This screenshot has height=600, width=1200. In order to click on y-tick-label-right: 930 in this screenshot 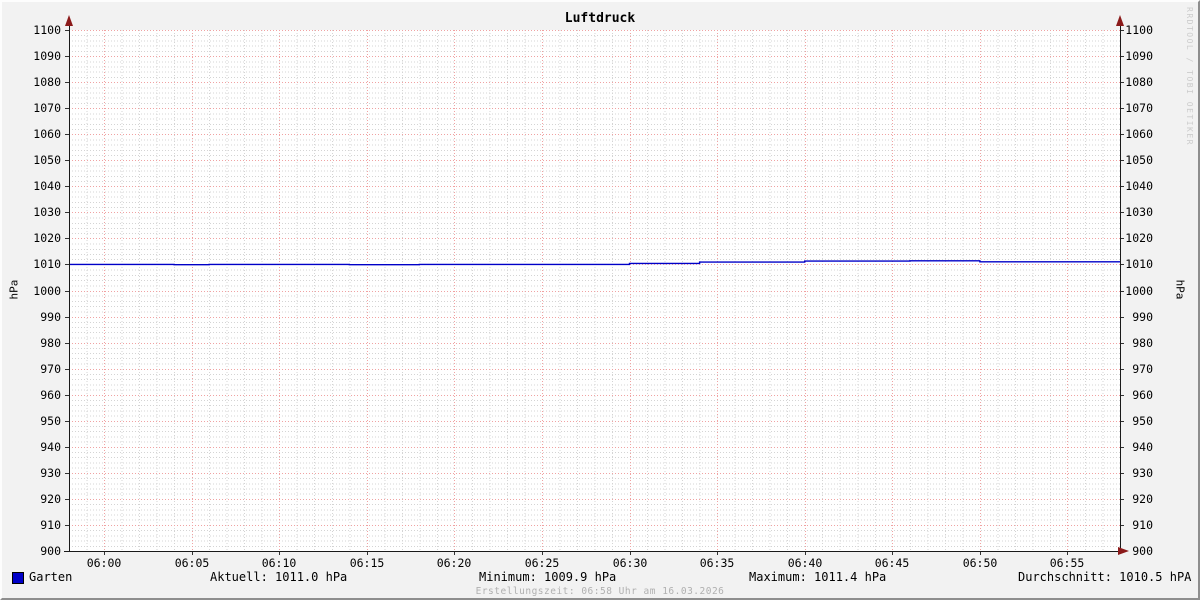, I will do `click(1142, 473)`.